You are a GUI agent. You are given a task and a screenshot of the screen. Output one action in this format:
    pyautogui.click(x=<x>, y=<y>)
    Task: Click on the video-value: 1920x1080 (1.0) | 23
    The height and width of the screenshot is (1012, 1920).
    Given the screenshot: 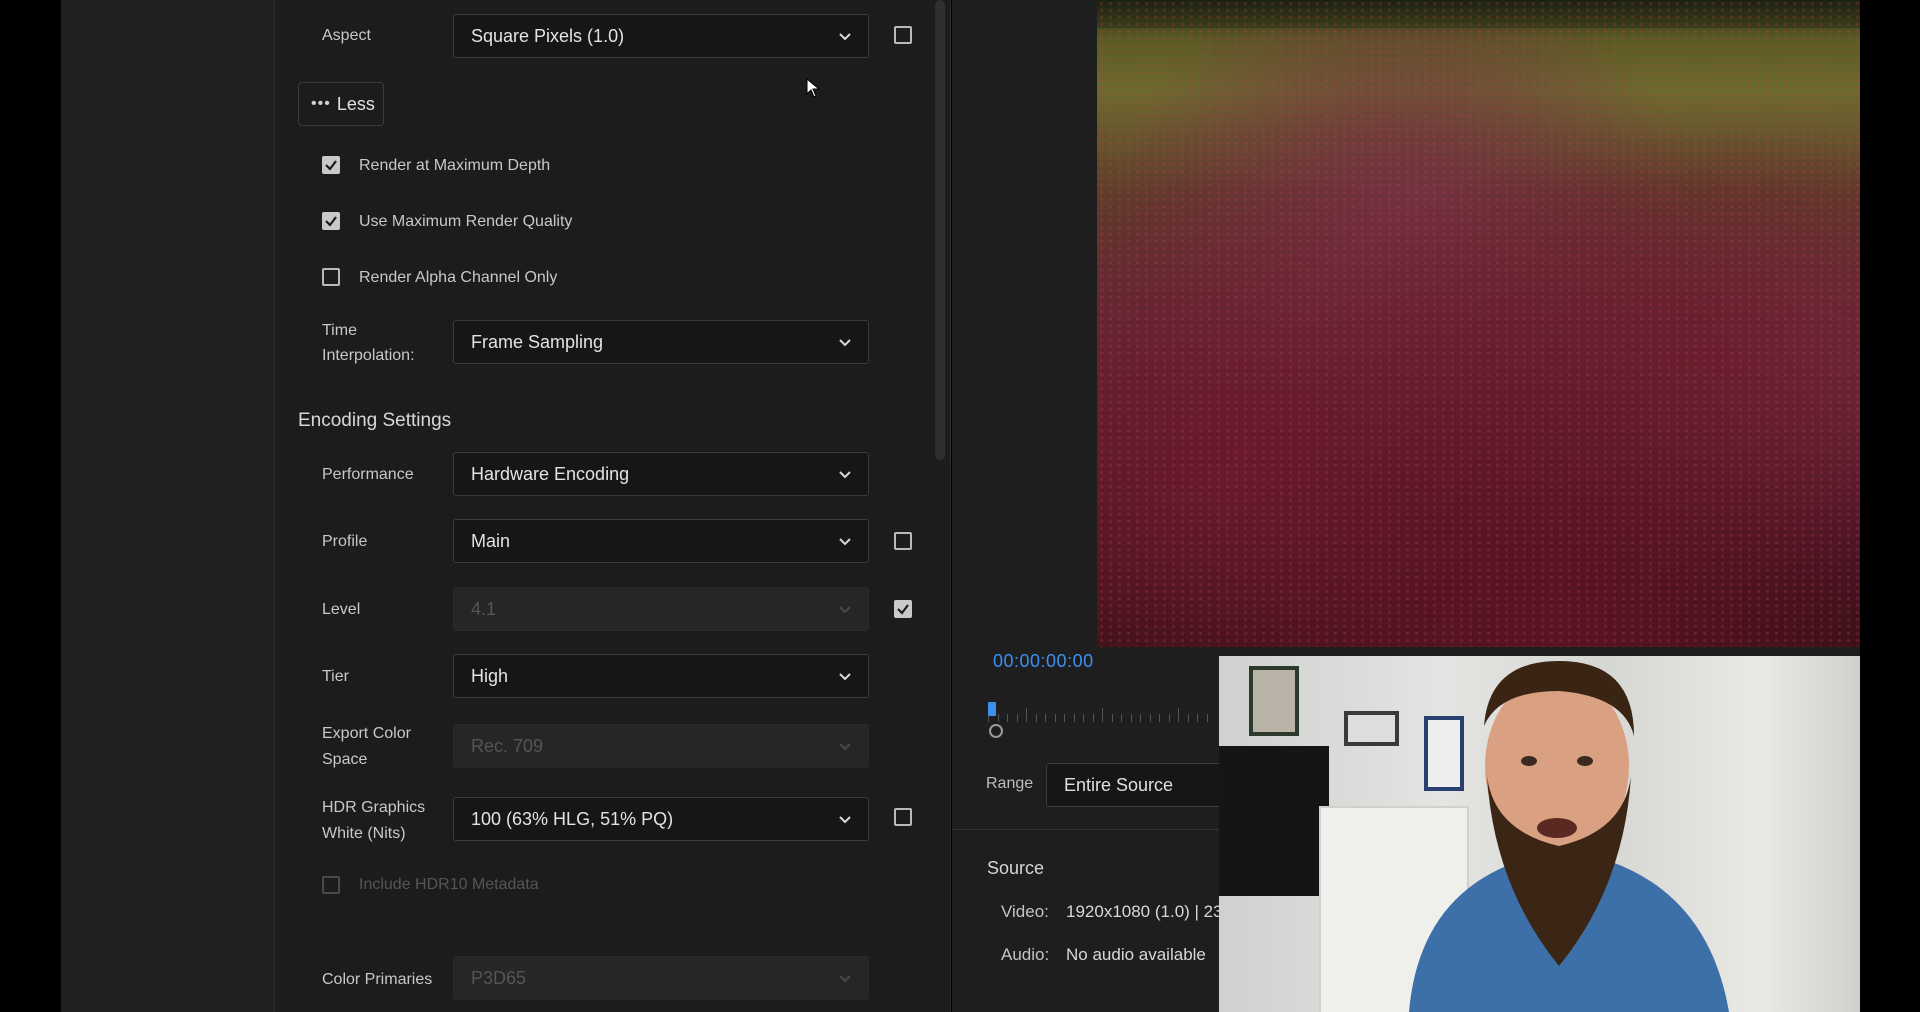 What is the action you would take?
    pyautogui.click(x=1144, y=911)
    